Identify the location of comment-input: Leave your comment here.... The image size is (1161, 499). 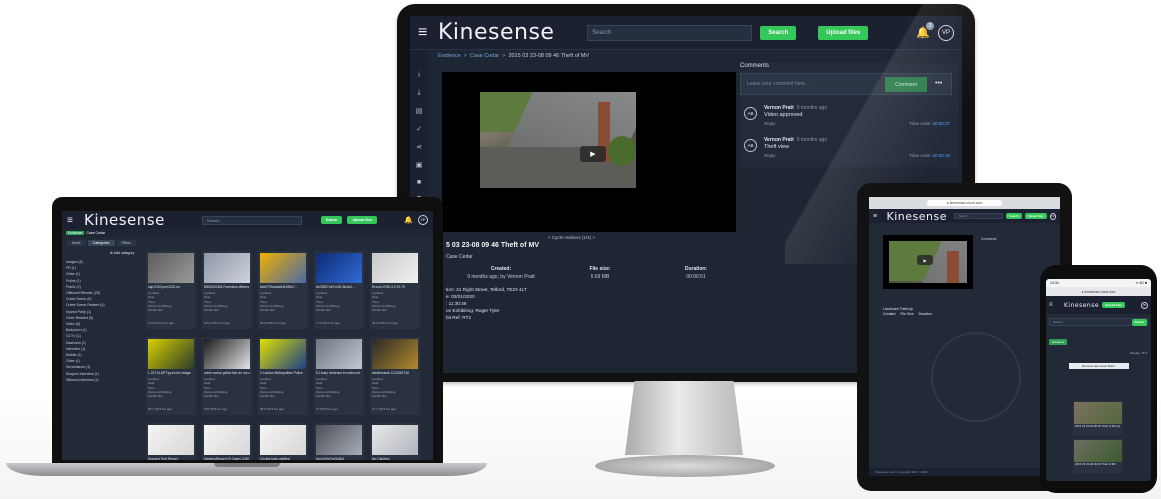
(778, 84).